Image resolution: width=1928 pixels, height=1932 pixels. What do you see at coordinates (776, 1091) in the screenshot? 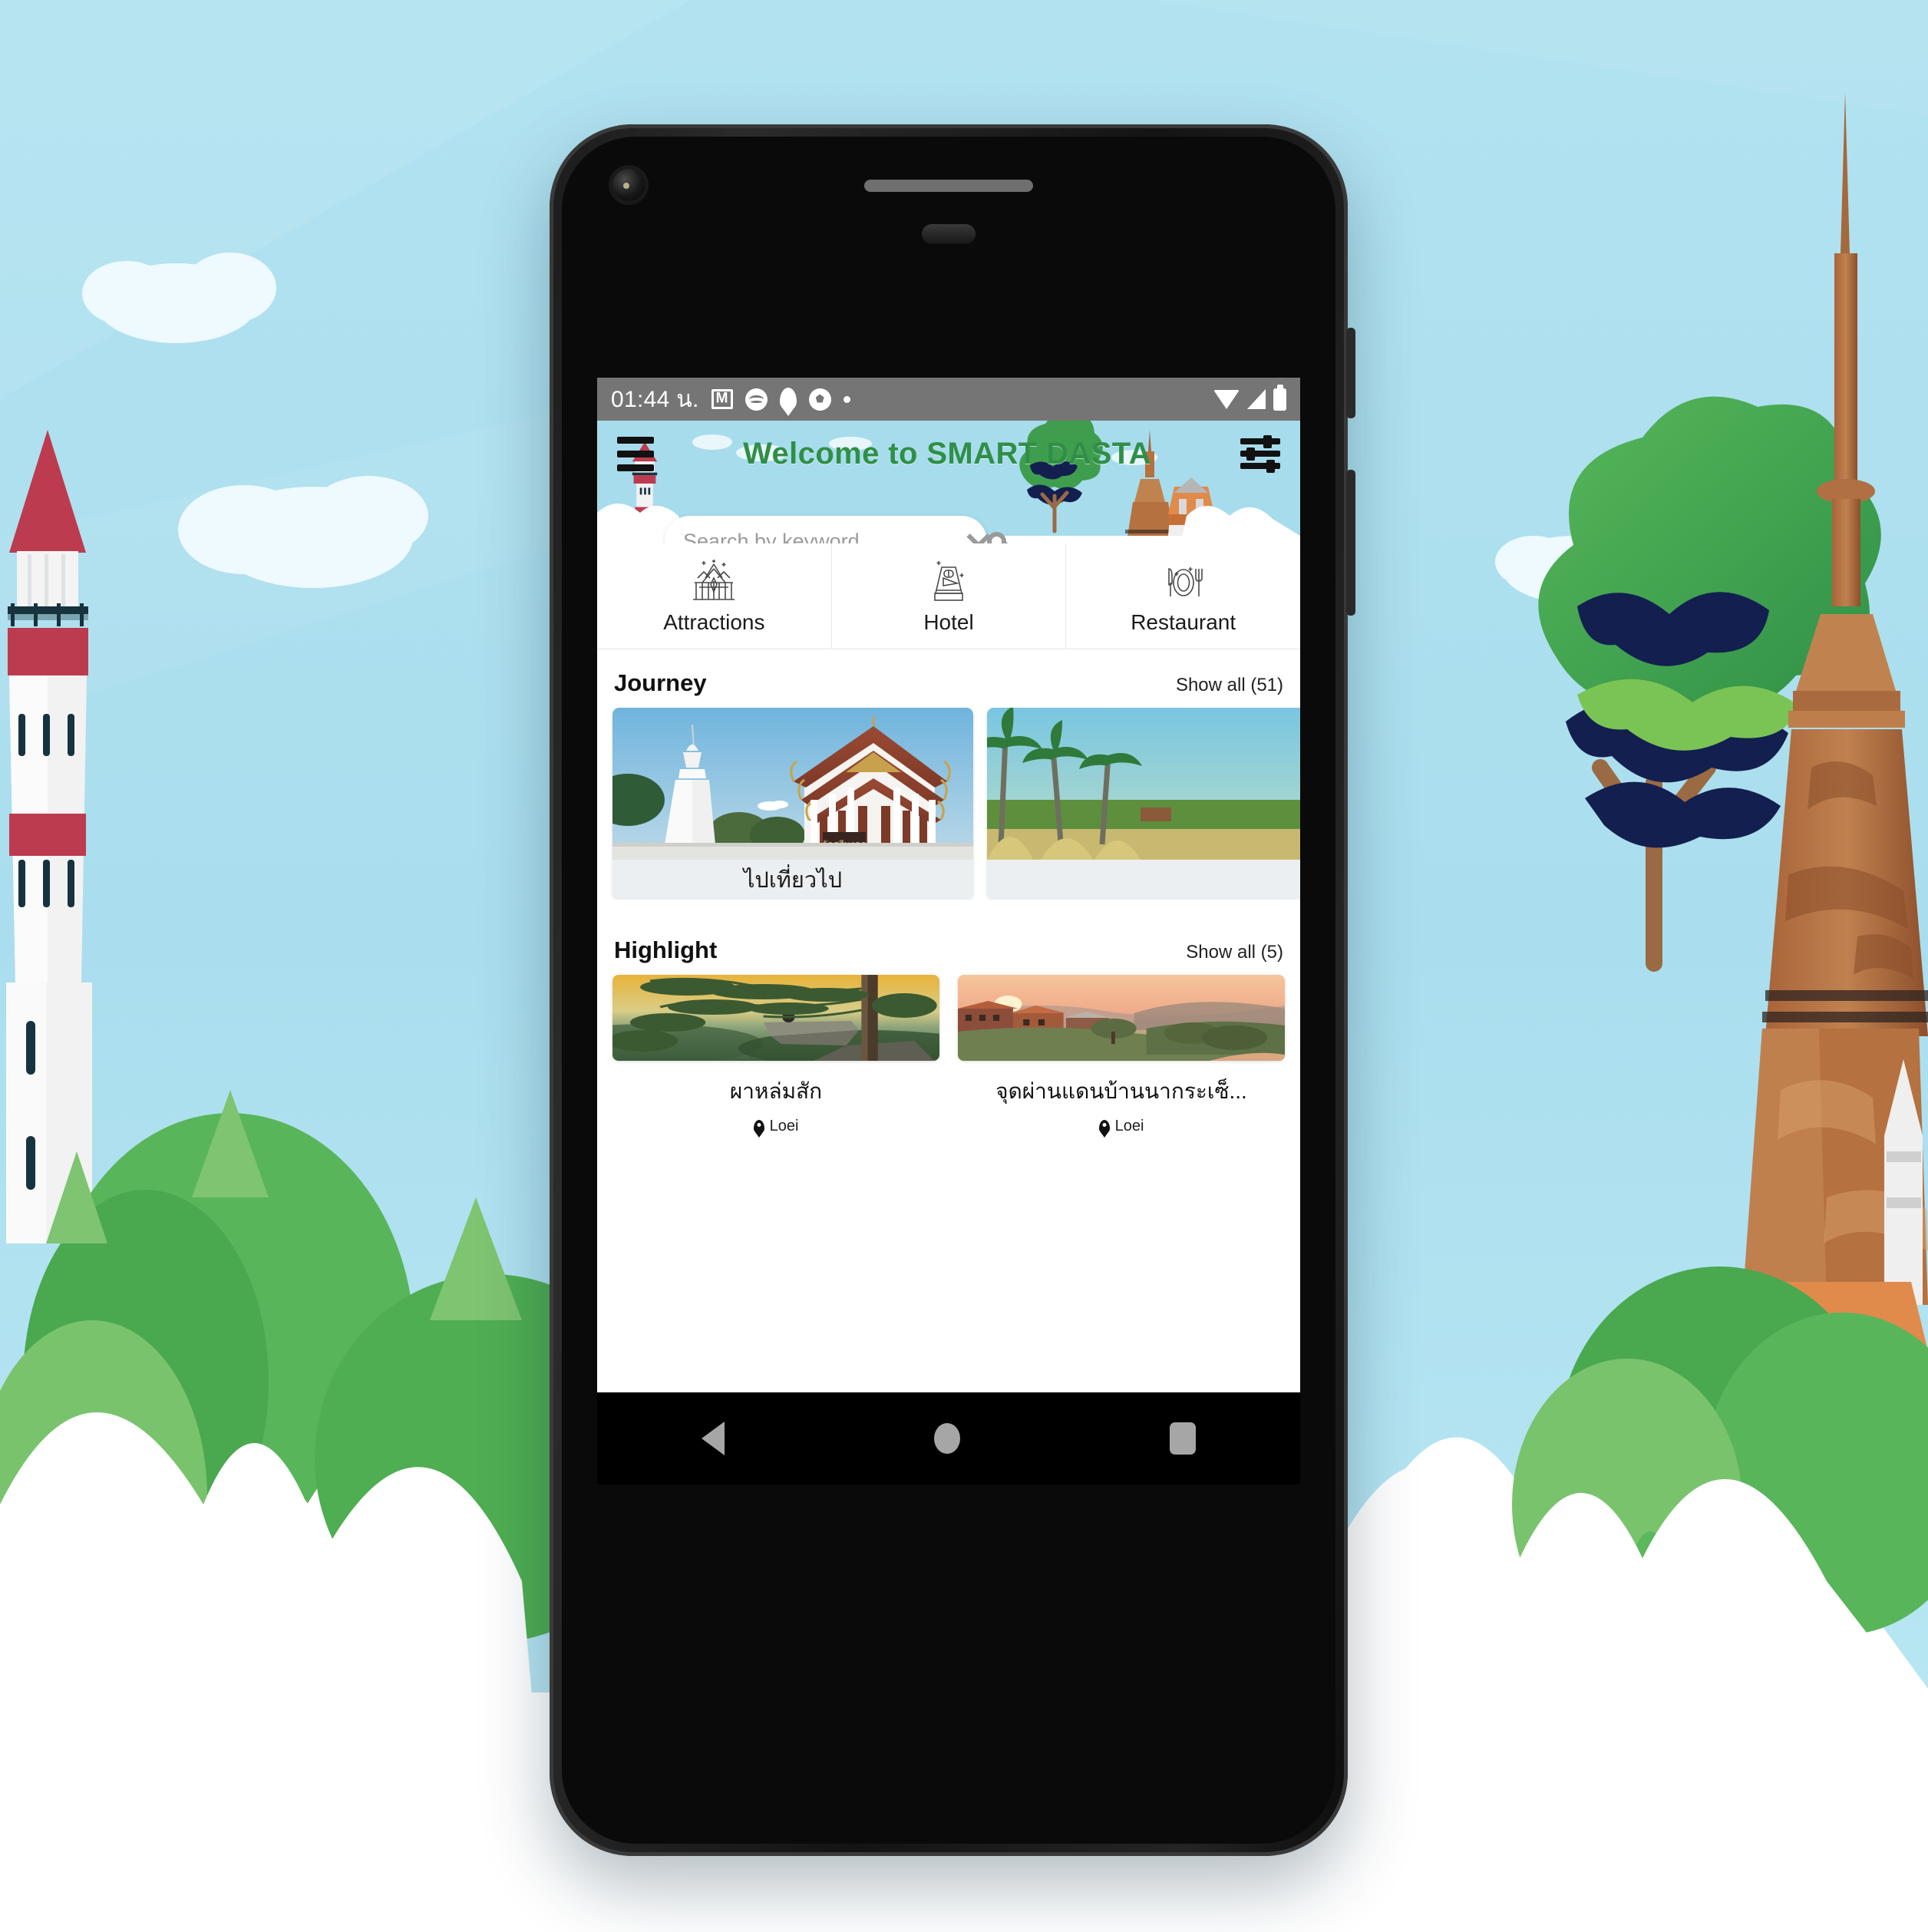
I see `highlight-card-title: ผาหล่มสัก` at bounding box center [776, 1091].